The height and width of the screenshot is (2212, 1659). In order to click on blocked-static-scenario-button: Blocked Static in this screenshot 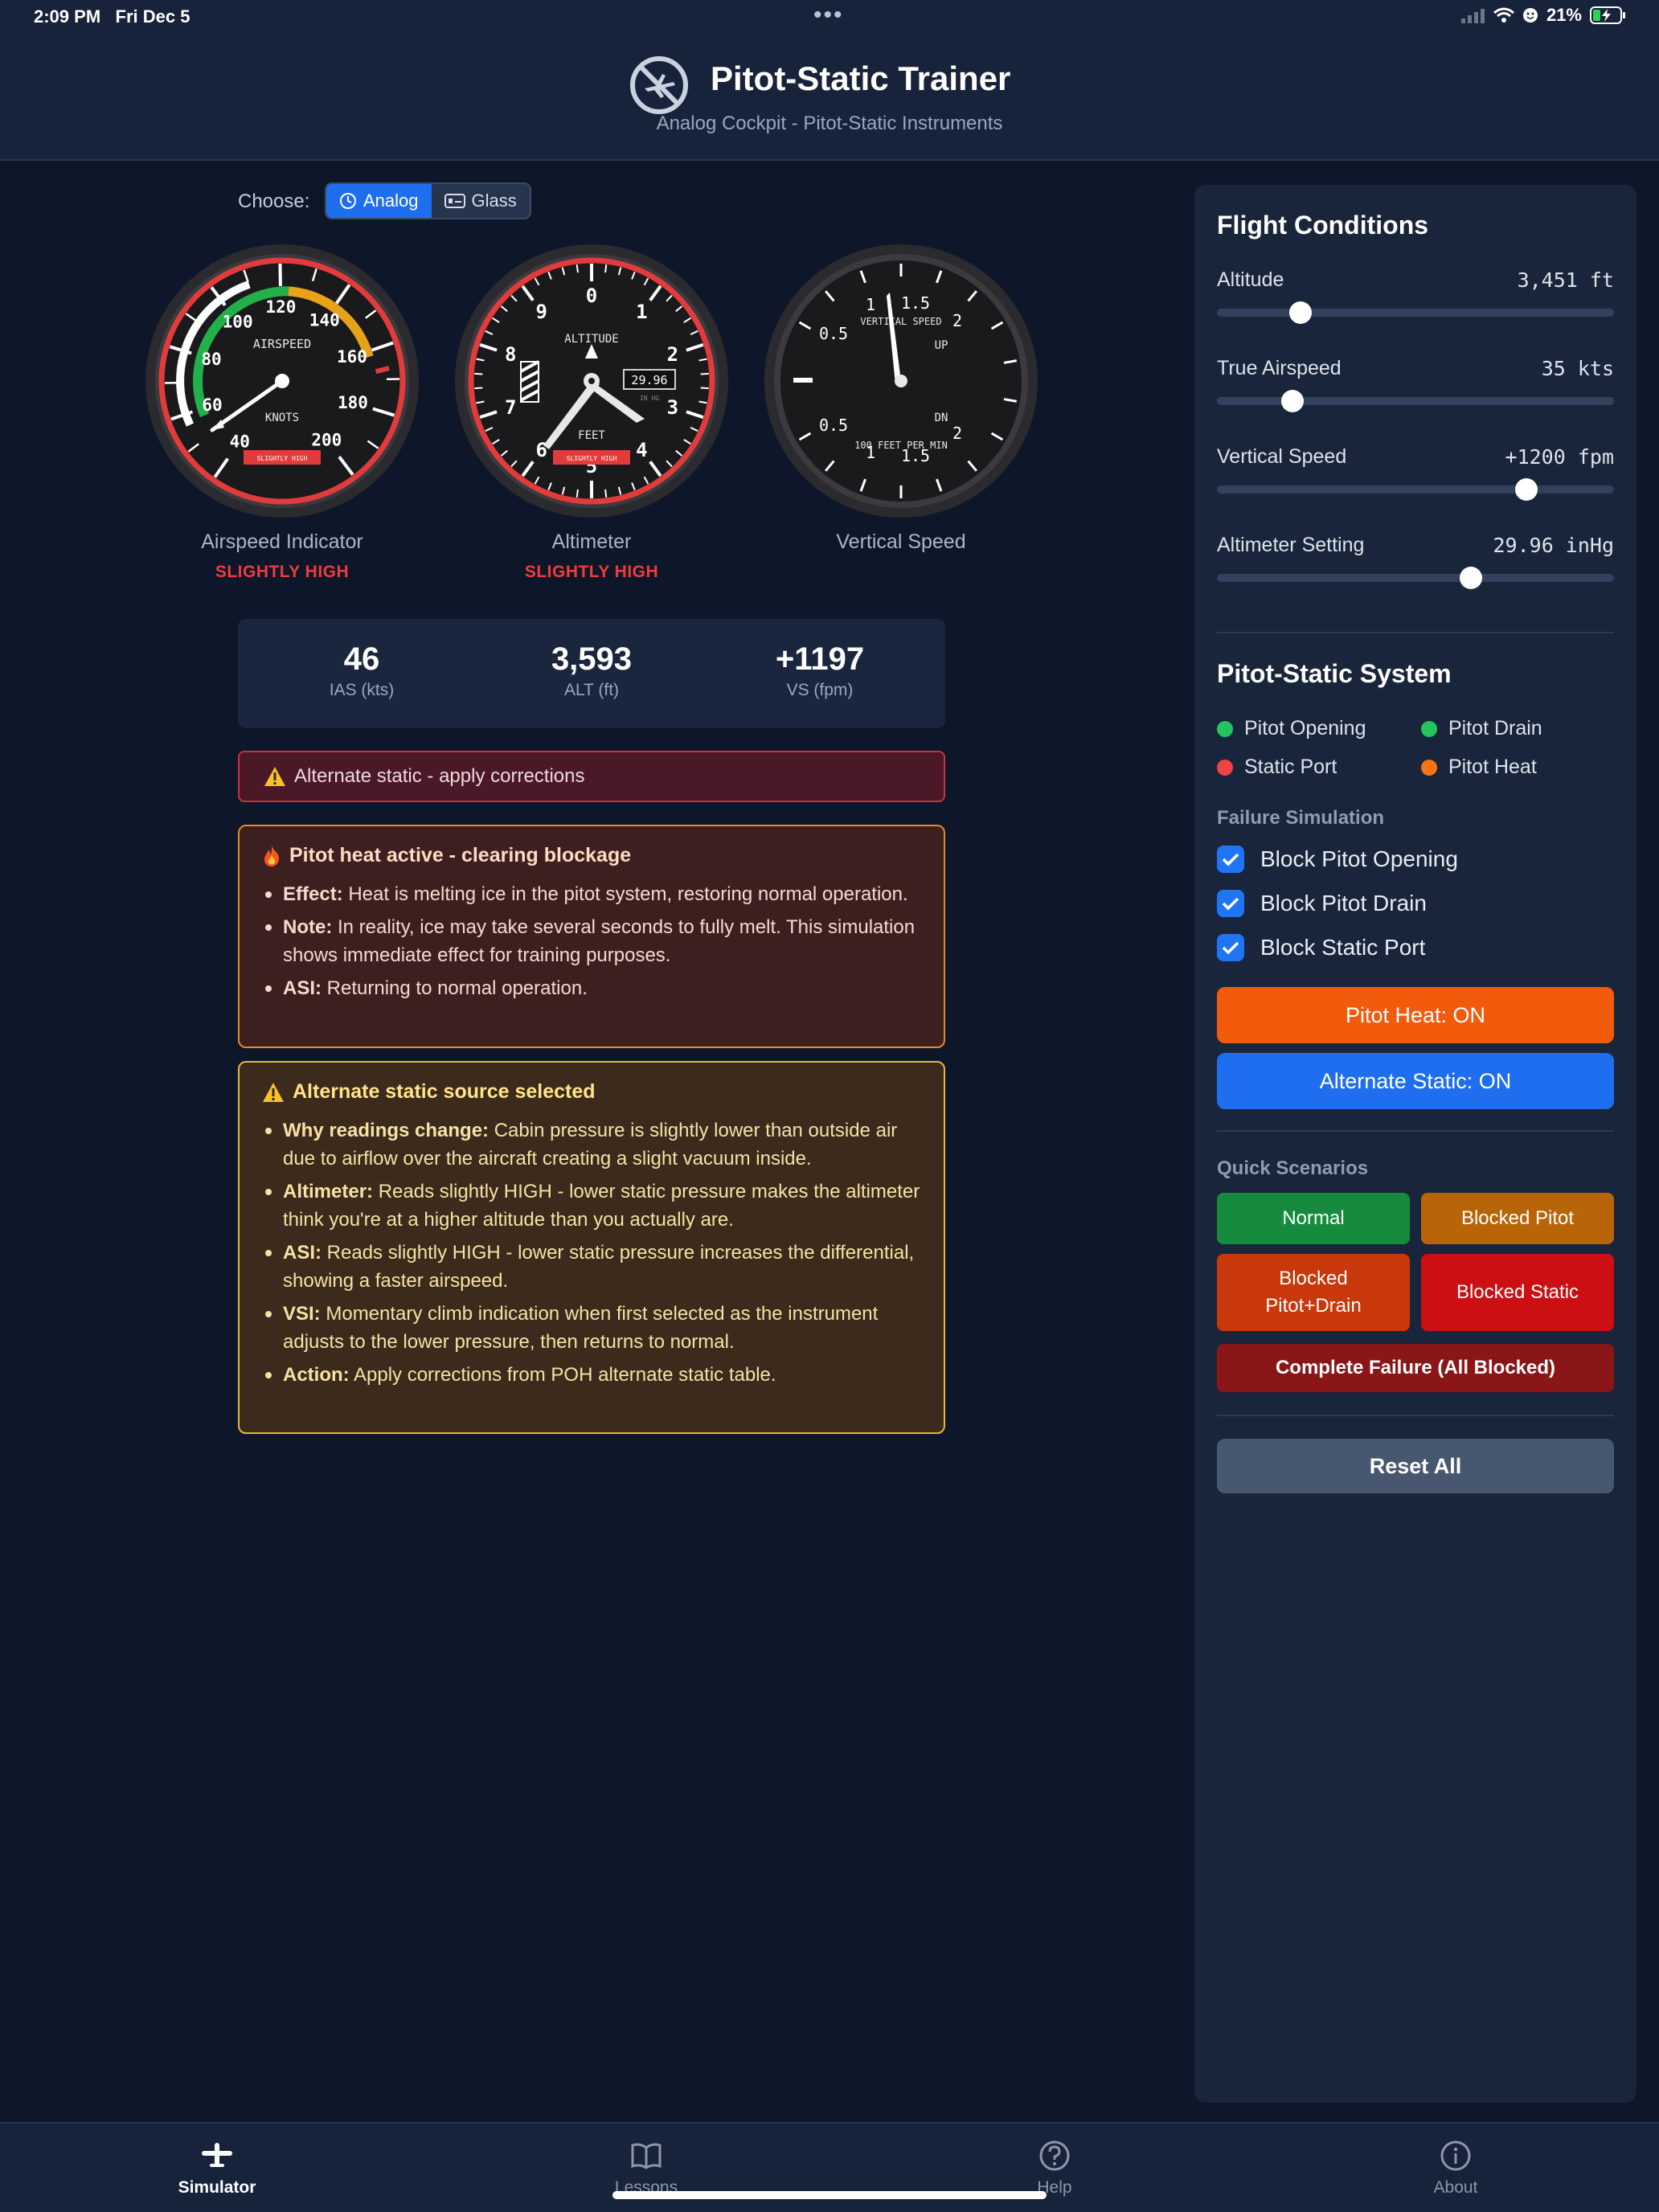, I will do `click(1517, 1292)`.